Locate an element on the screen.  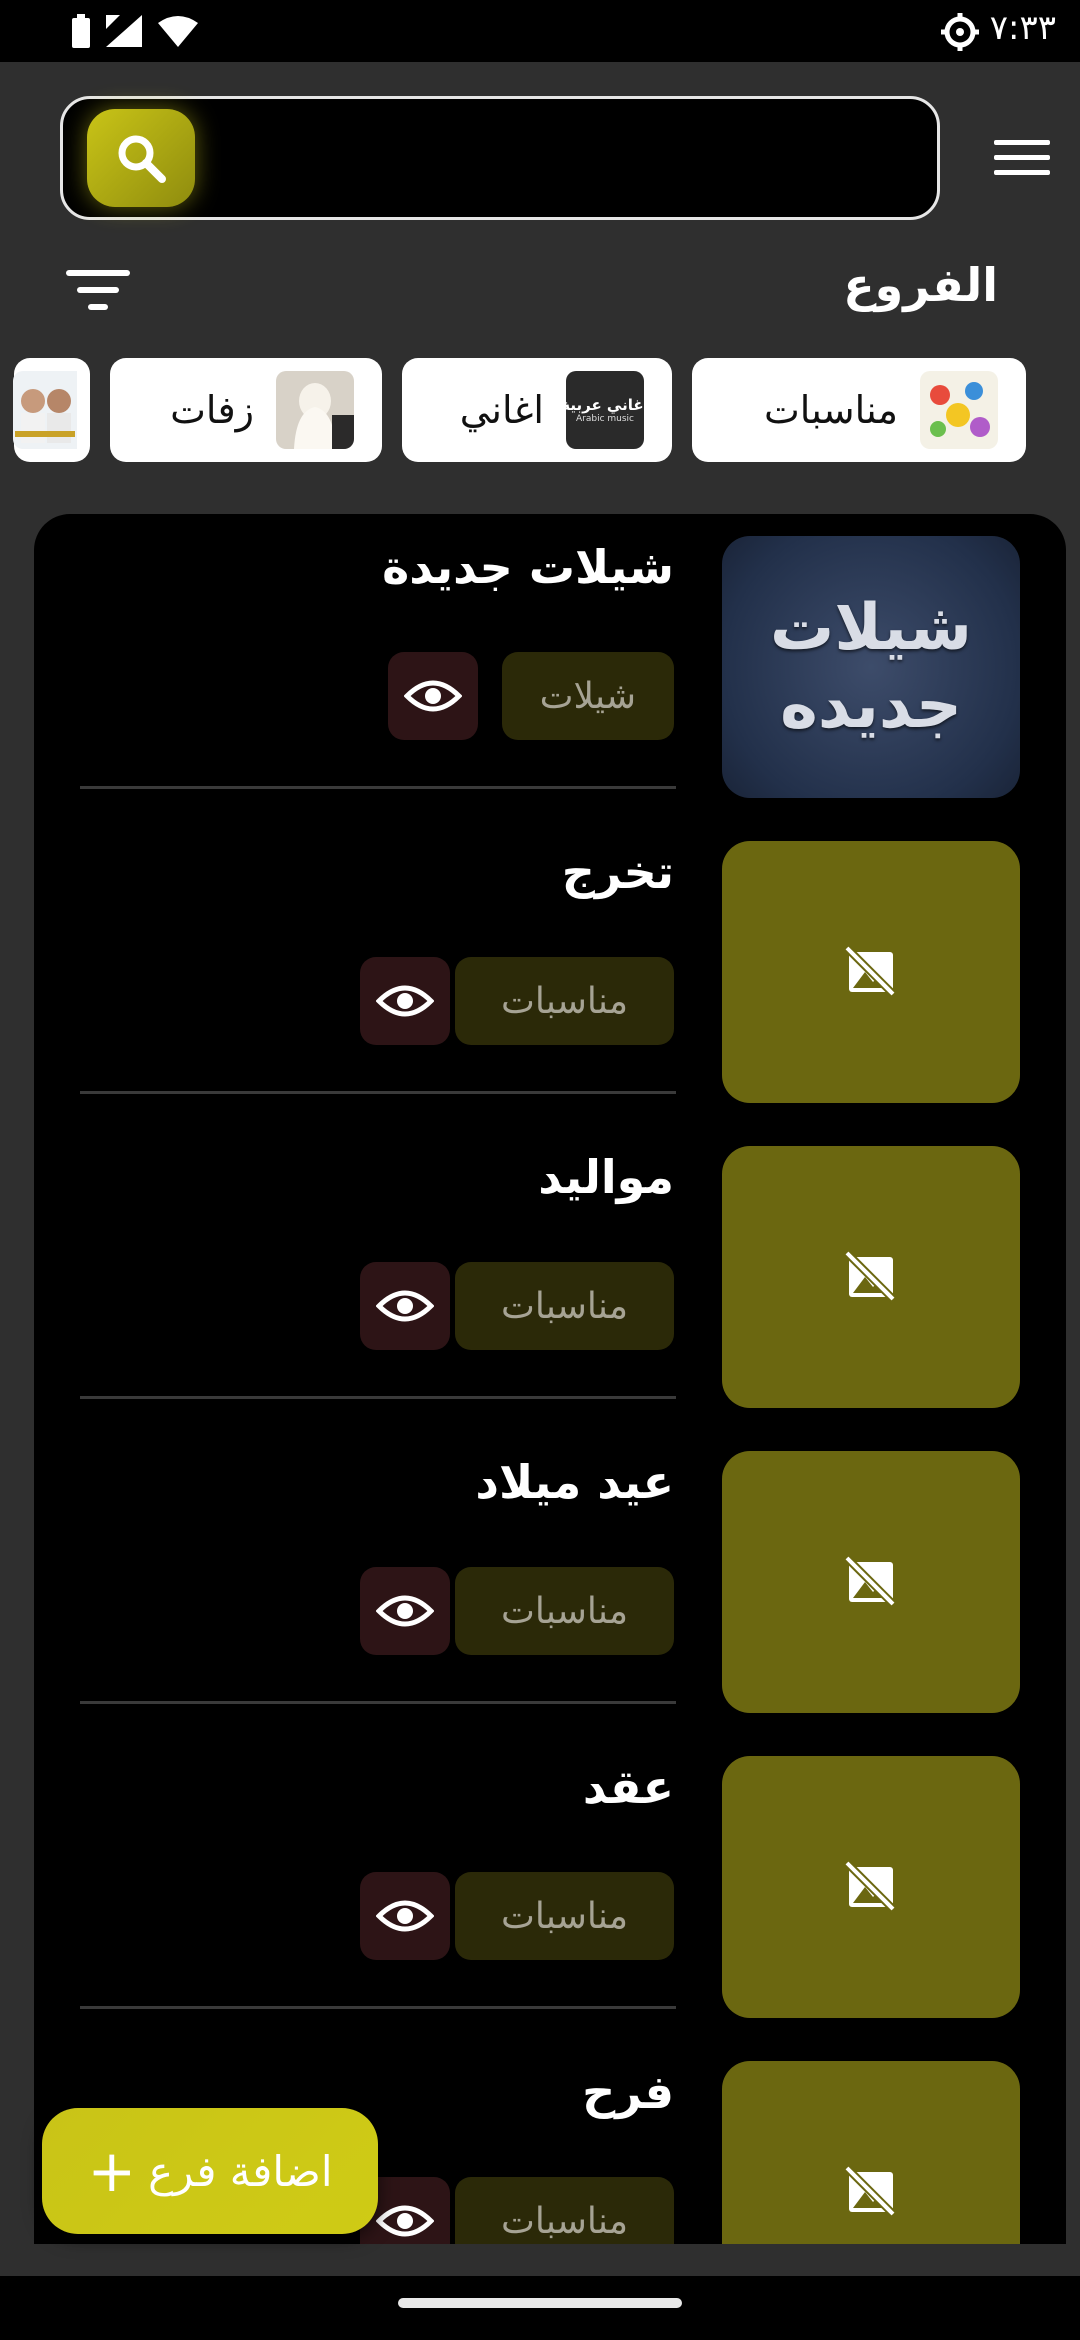
plus-icon: + is located at coordinates (112, 2171).